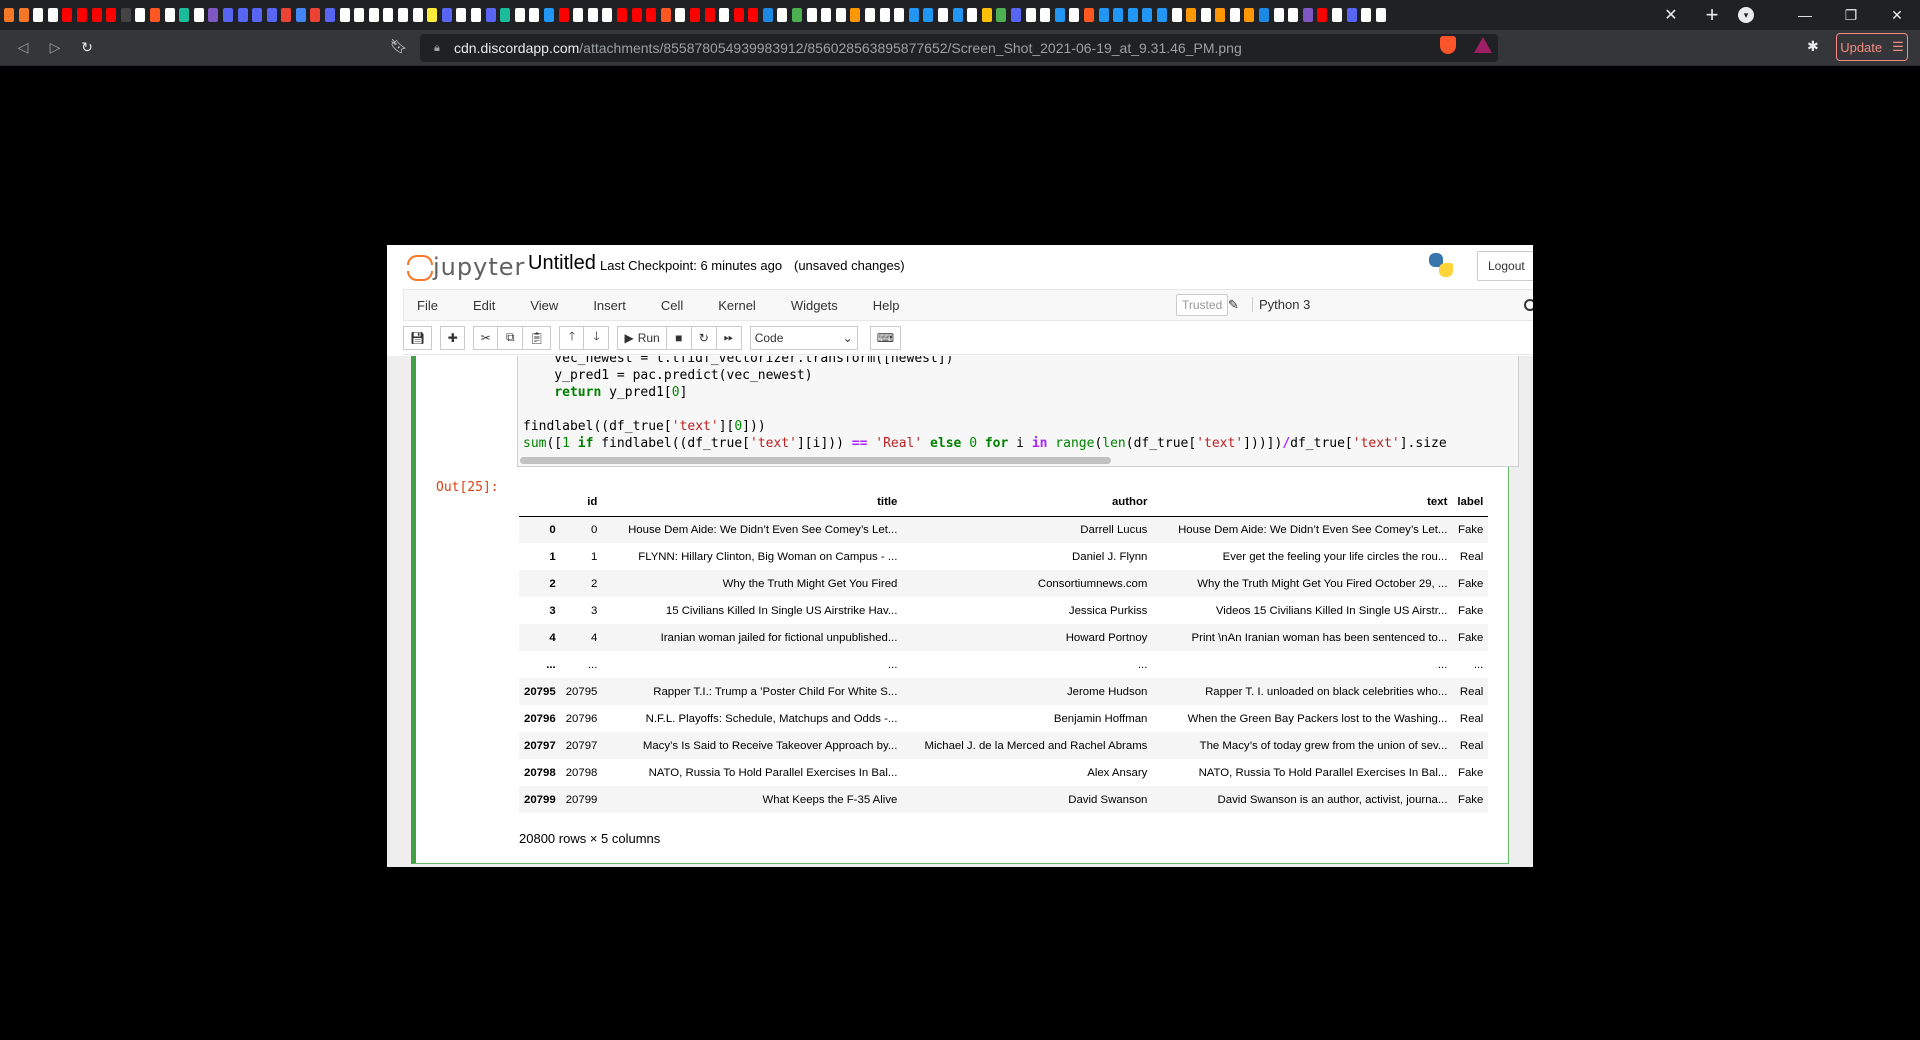 The image size is (1920, 1040). What do you see at coordinates (1897, 15) in the screenshot?
I see `close-window-button: ✕` at bounding box center [1897, 15].